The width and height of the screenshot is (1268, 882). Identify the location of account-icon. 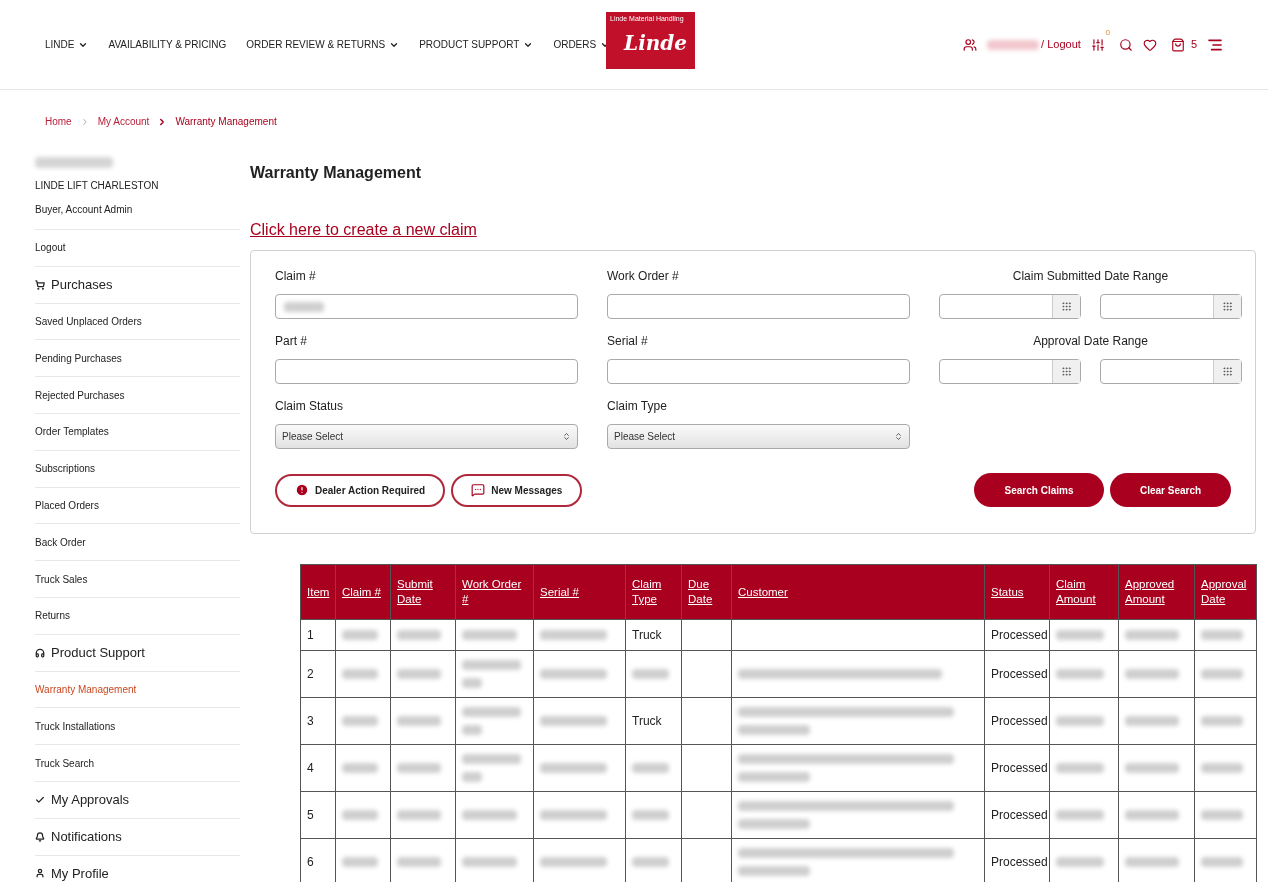
(970, 44).